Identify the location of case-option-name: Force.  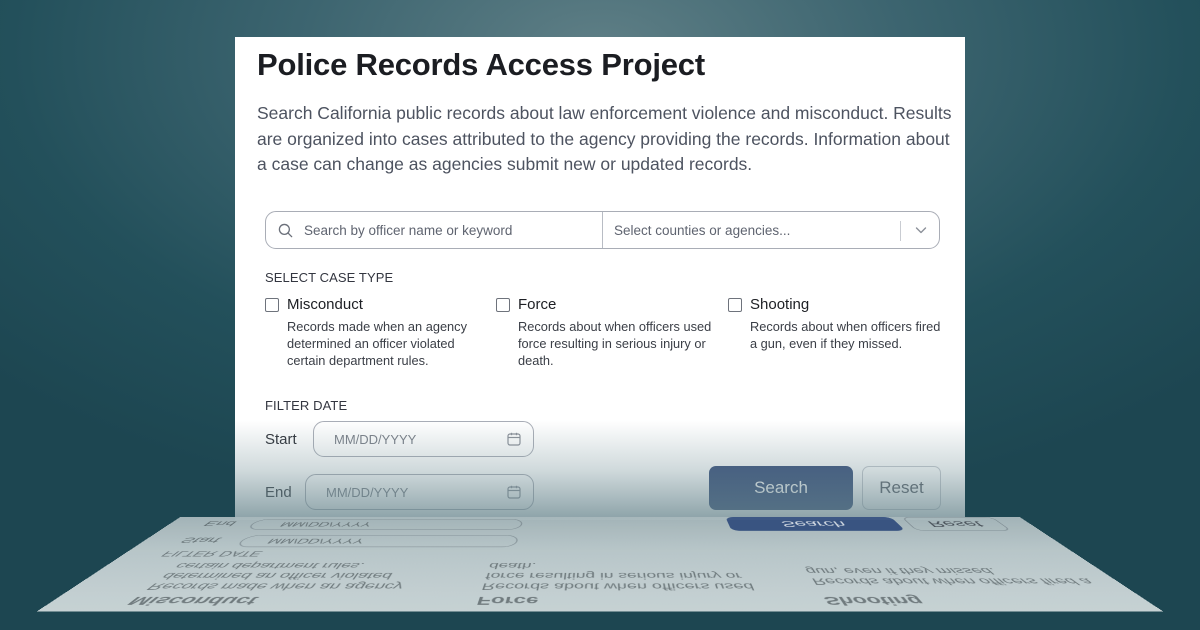
(537, 304).